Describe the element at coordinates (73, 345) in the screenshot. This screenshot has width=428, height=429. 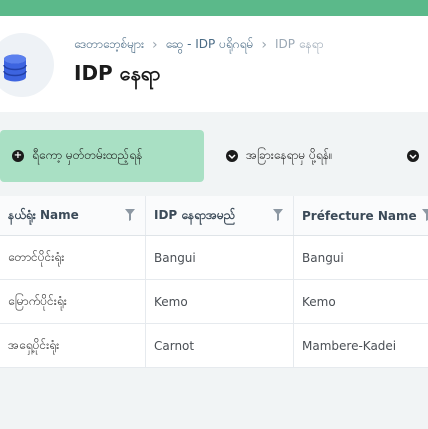
I see `table-cell: အရှေ့ပိုင်းရုံး` at that location.